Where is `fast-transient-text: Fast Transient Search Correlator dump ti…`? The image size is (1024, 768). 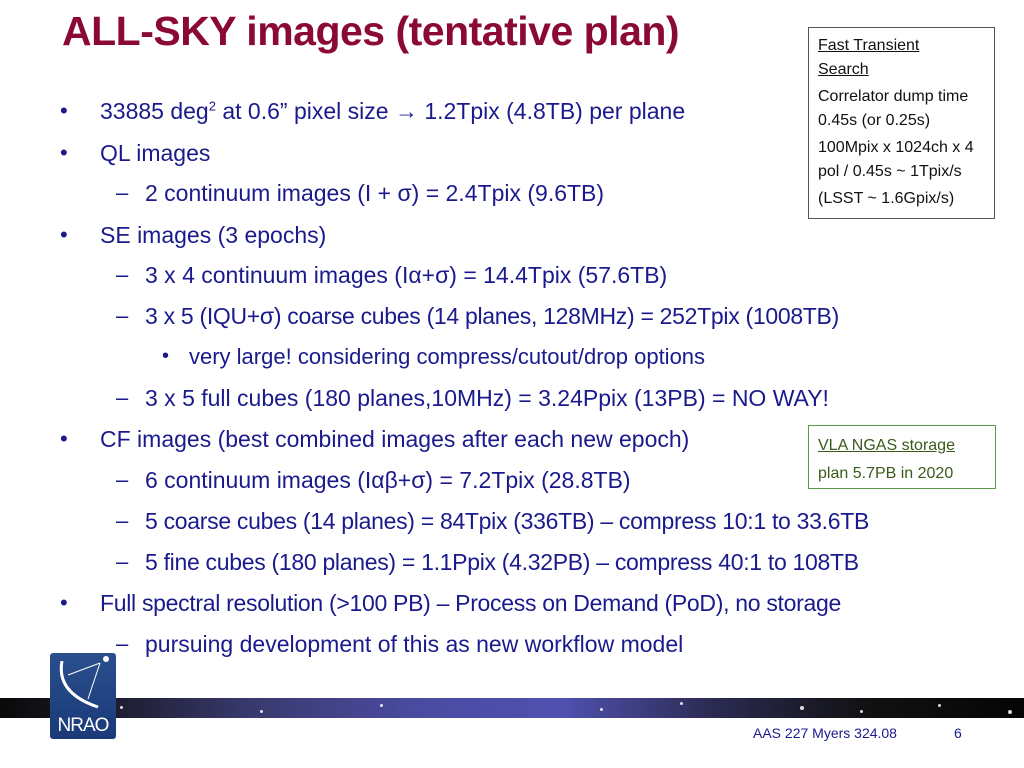 fast-transient-text: Fast Transient Search Correlator dump ti… is located at coordinates (908, 124).